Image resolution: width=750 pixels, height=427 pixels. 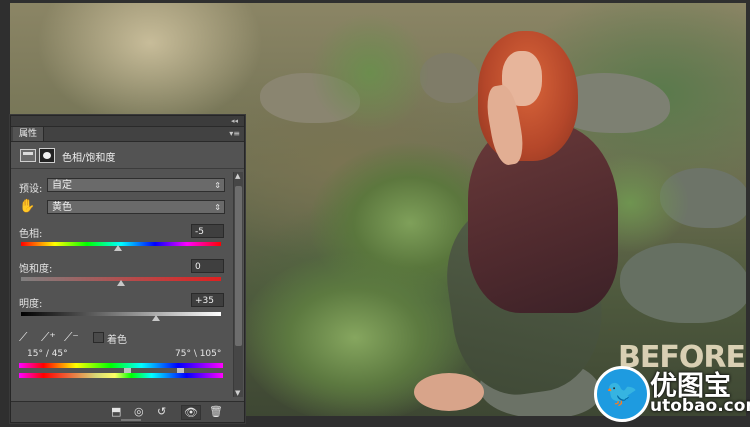 I want to click on channel-select-value: 黄色, so click(x=62, y=207).